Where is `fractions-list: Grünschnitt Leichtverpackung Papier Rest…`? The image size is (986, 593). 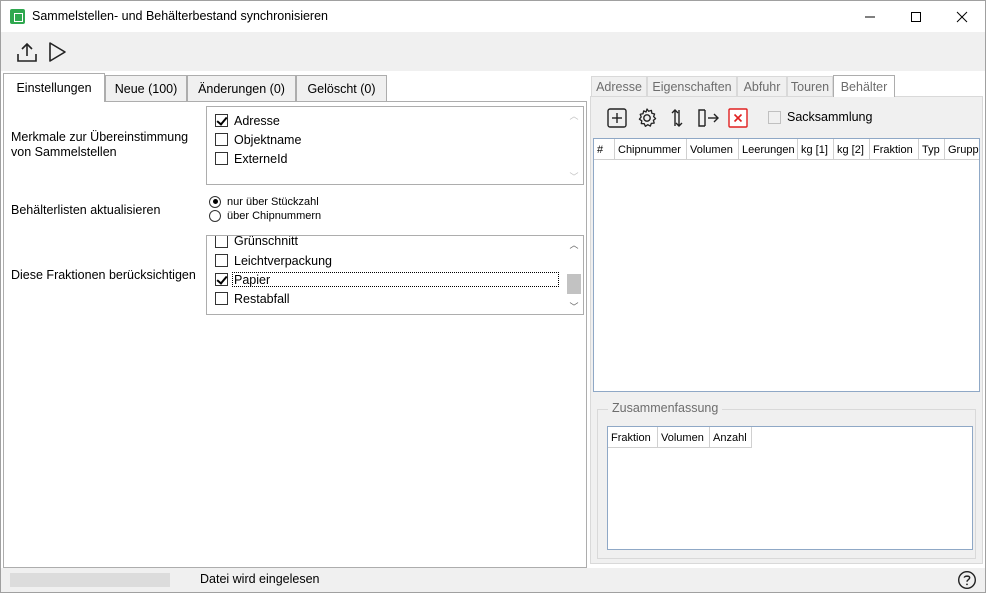
fractions-list: Grünschnitt Leichtverpackung Papier Rest… is located at coordinates (395, 275).